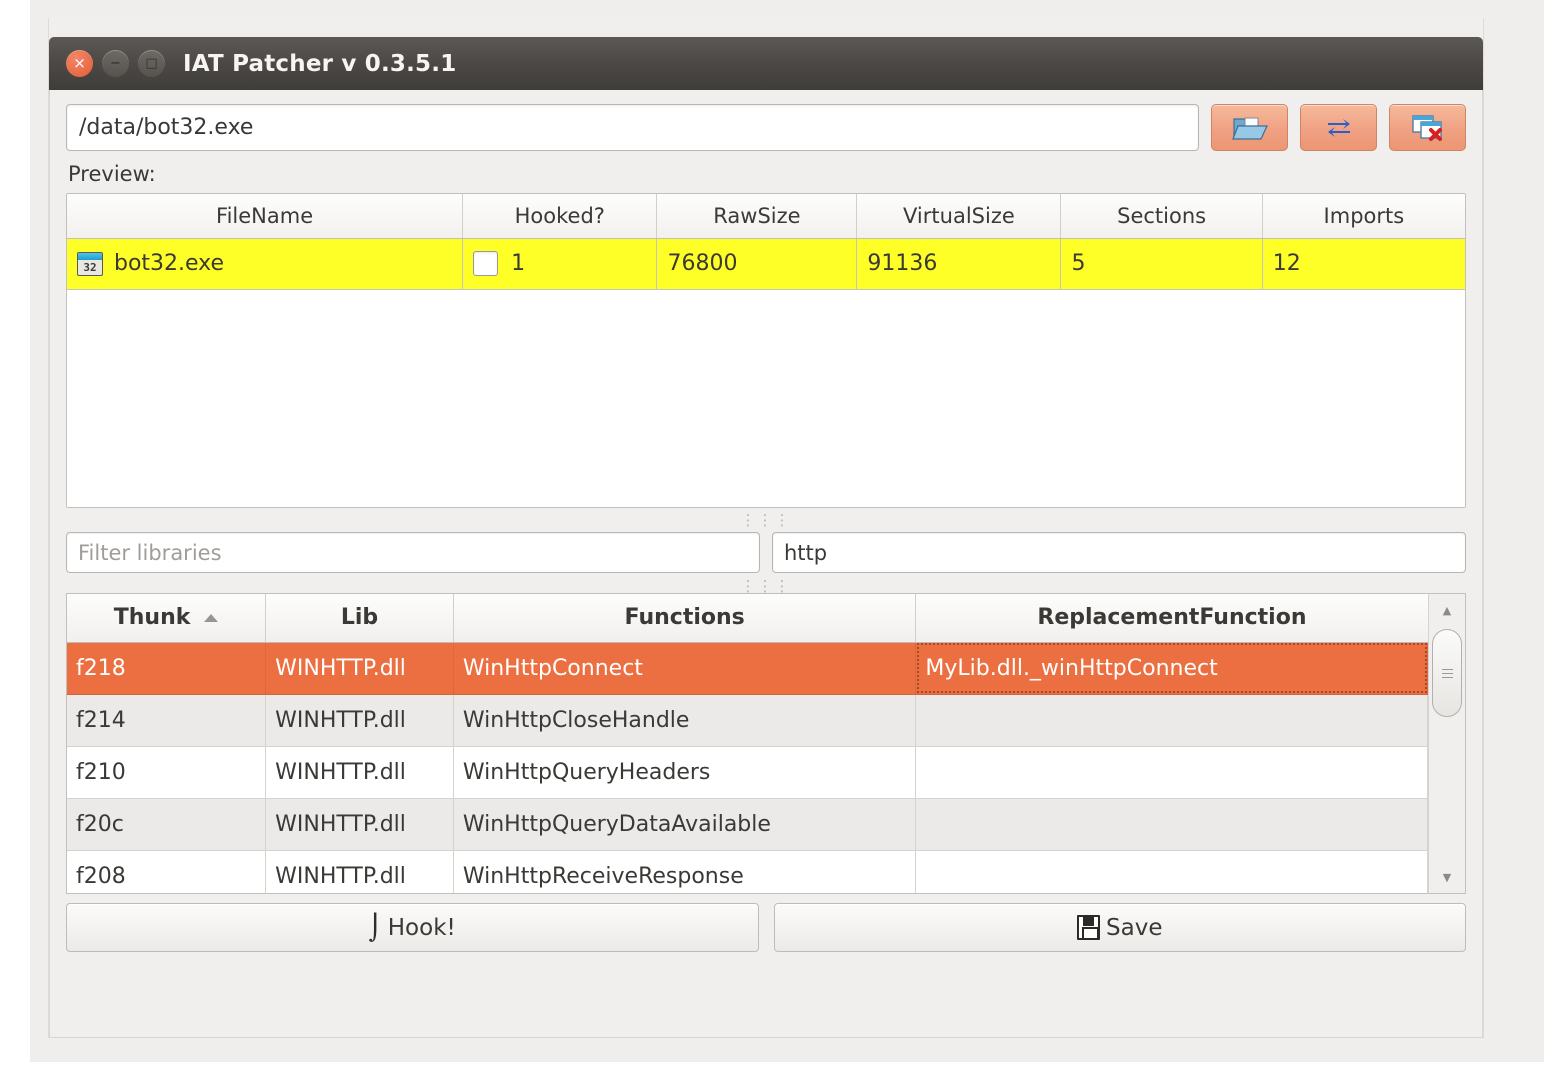 The image size is (1544, 1086). What do you see at coordinates (560, 264) in the screenshot?
I see `cell-hooked: 1` at bounding box center [560, 264].